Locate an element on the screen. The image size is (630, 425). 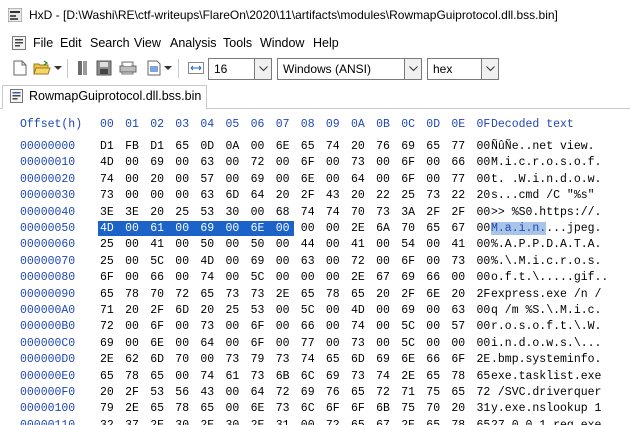
menu-analysis: Analysis is located at coordinates (193, 43).